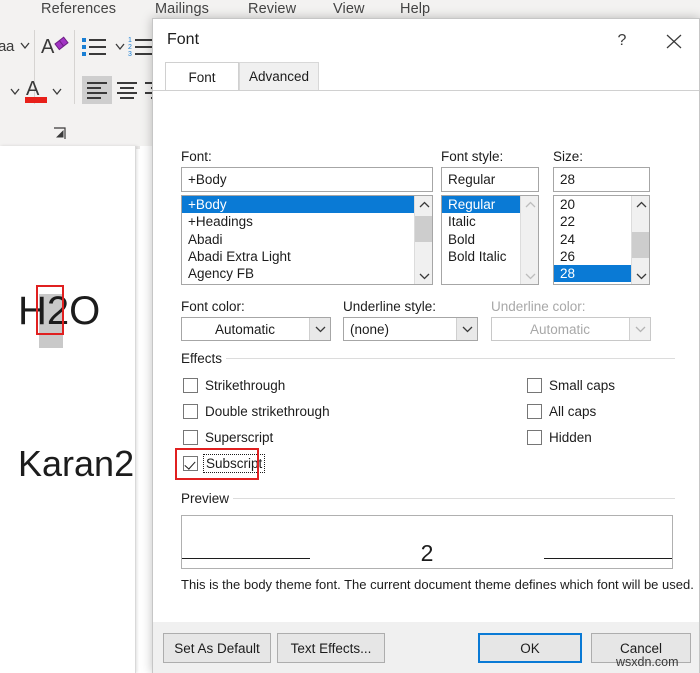 The width and height of the screenshot is (700, 673). What do you see at coordinates (307, 179) in the screenshot?
I see `font-input: +Body` at bounding box center [307, 179].